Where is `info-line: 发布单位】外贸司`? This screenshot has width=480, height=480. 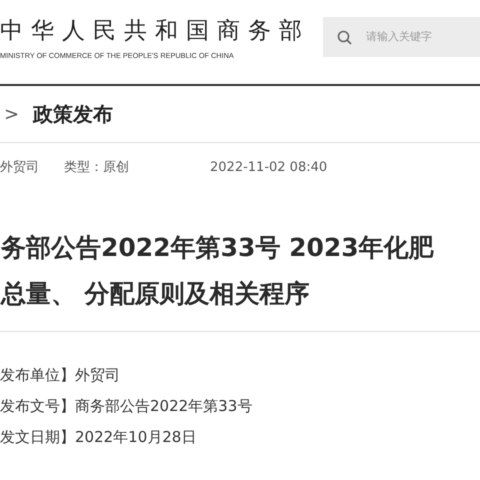 info-line: 发布单位】外贸司 is located at coordinates (60, 375).